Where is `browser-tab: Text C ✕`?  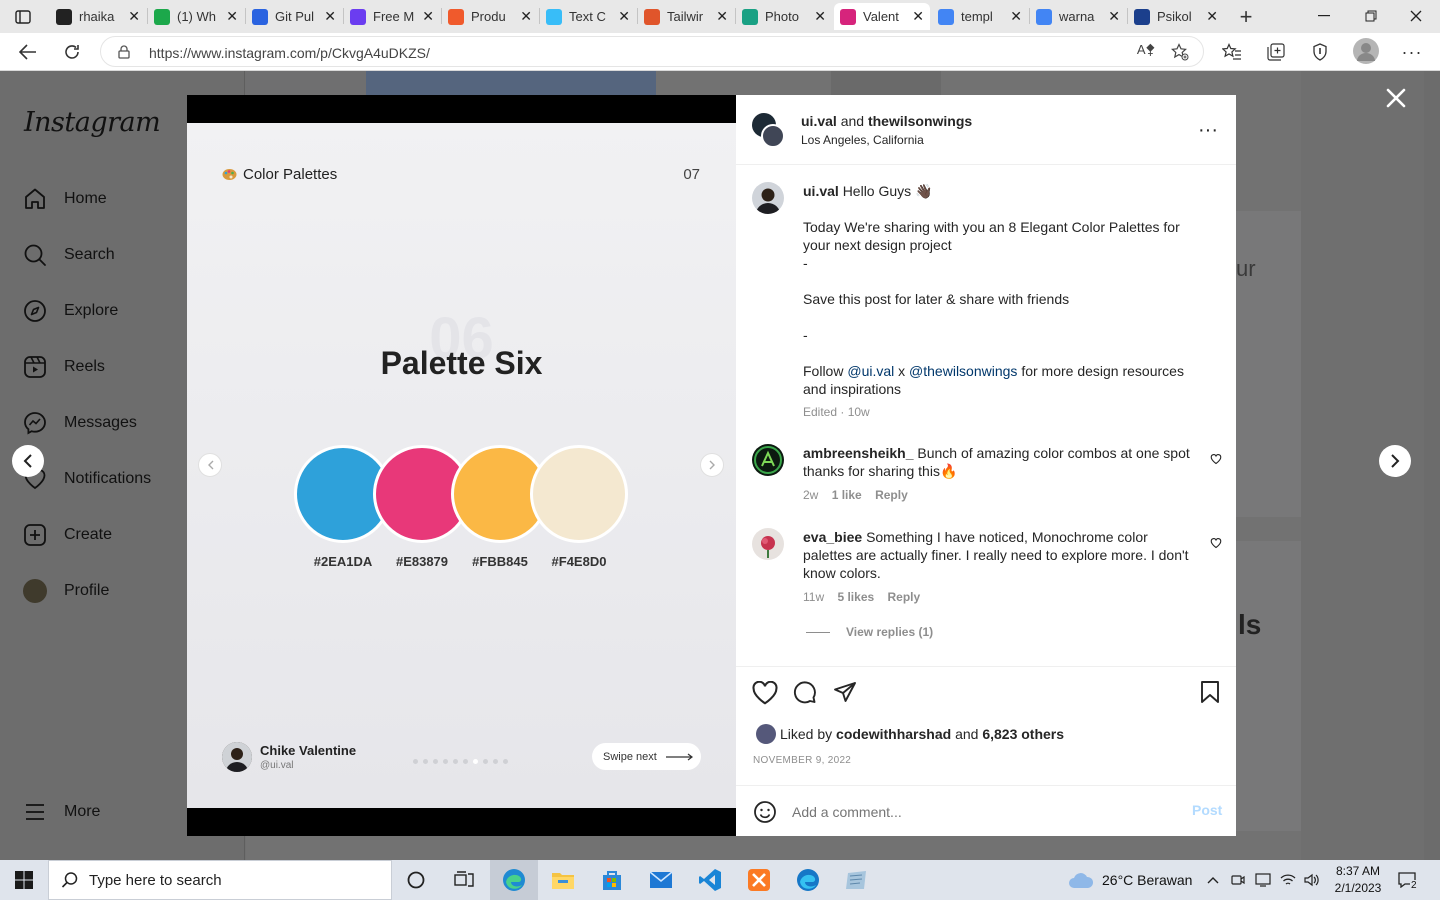
browser-tab: Text C ✕ is located at coordinates (588, 16).